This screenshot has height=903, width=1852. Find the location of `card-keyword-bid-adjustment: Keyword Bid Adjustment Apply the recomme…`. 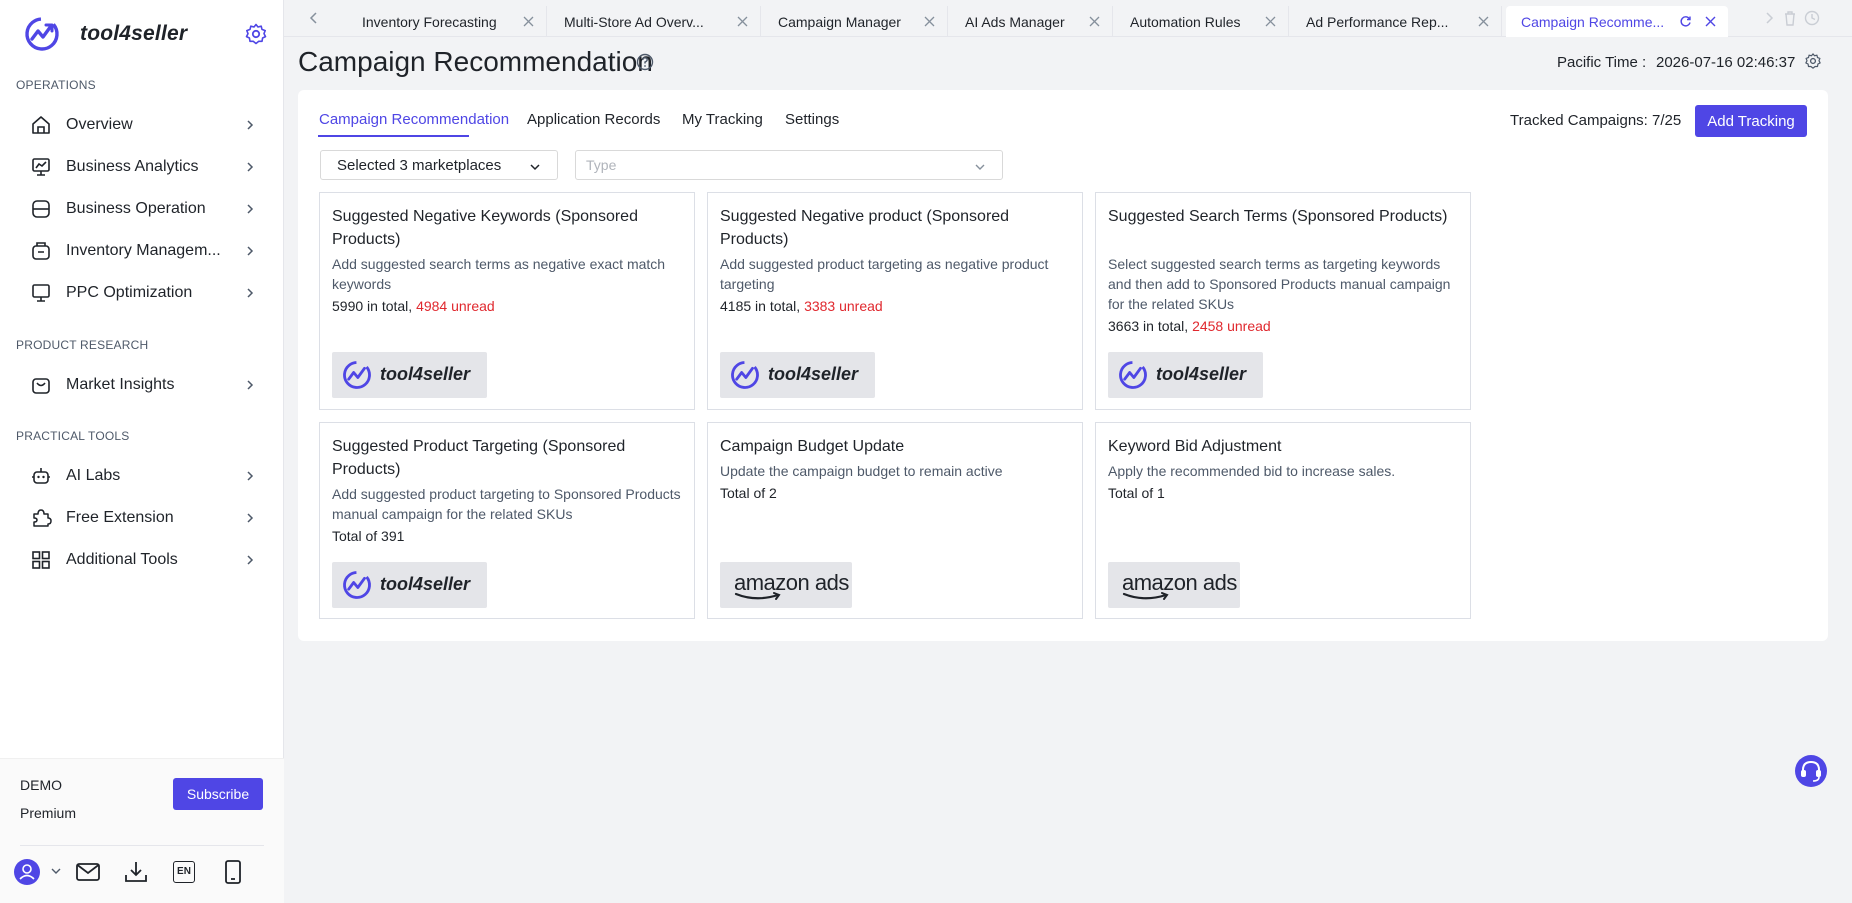

card-keyword-bid-adjustment: Keyword Bid Adjustment Apply the recomme… is located at coordinates (1283, 520).